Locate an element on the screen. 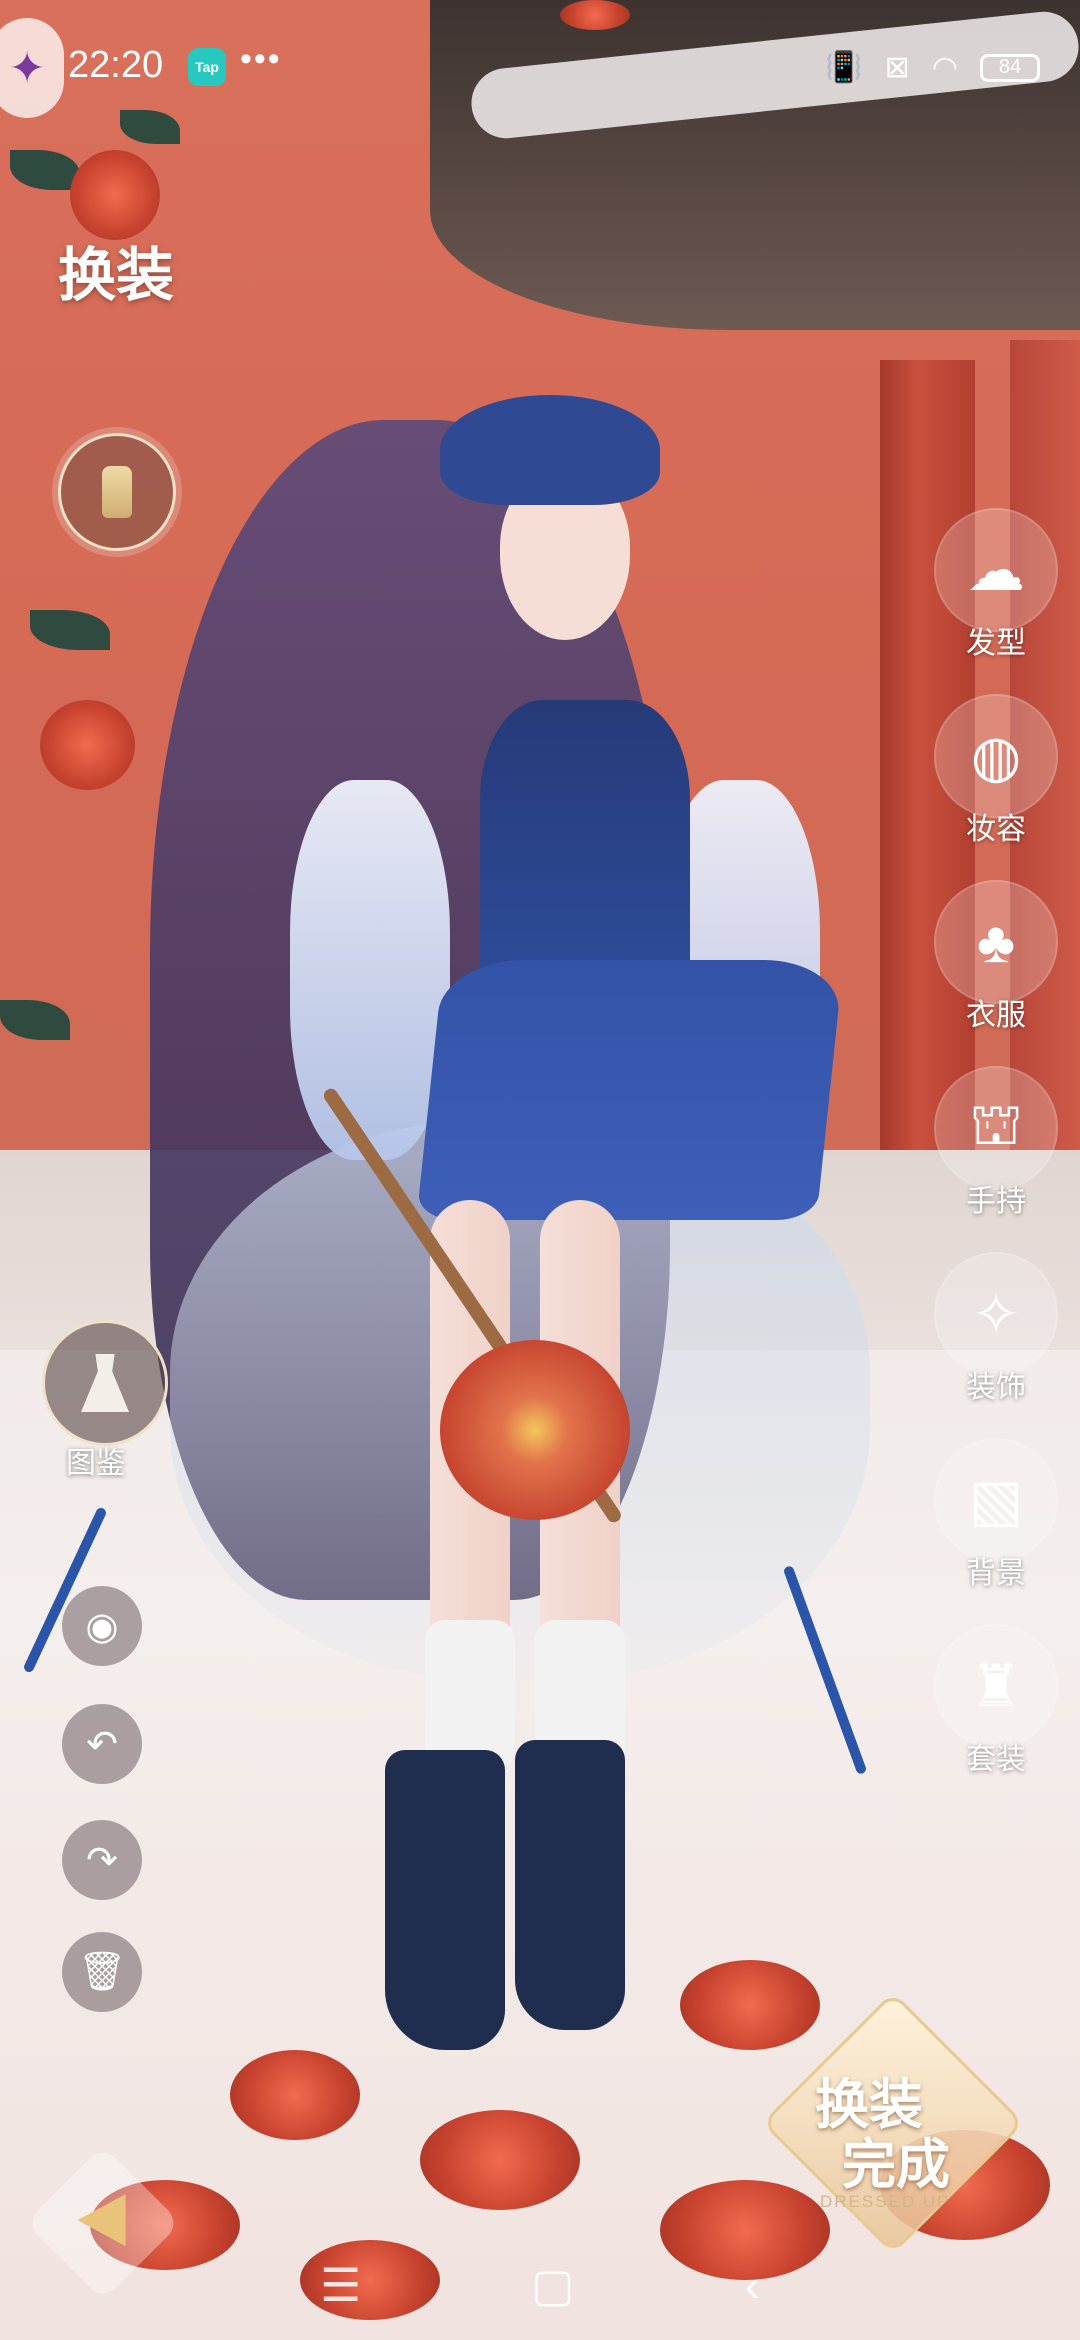 This screenshot has height=2340, width=1080. hide-ui-button: ◉ is located at coordinates (102, 1626).